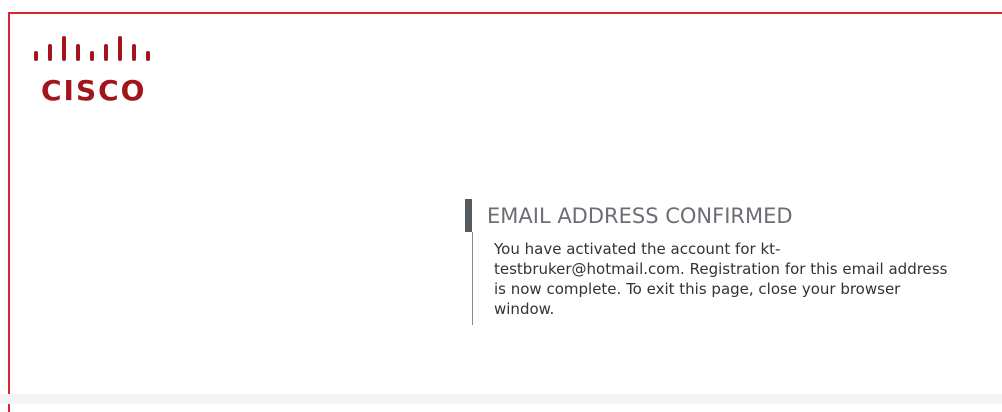 Image resolution: width=1002 pixels, height=412 pixels. I want to click on bottom-strip, so click(501, 399).